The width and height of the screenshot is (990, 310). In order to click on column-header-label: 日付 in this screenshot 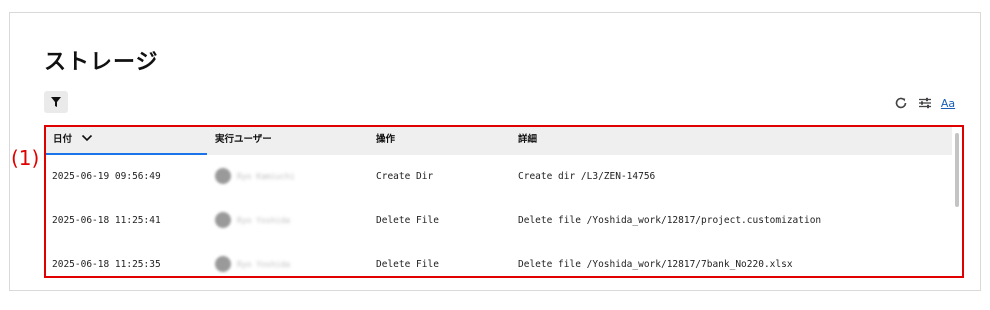, I will do `click(63, 139)`.